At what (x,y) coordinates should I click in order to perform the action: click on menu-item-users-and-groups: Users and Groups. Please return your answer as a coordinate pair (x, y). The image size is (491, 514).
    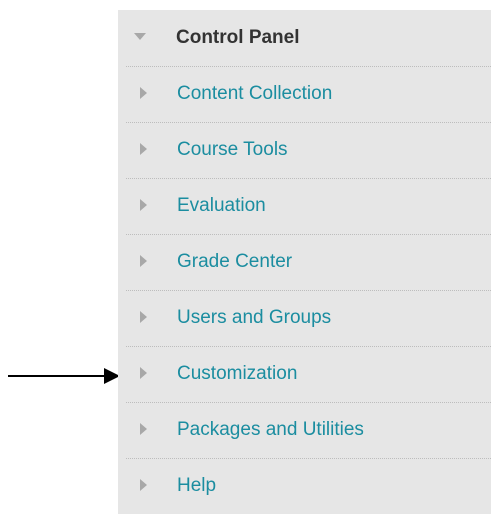
    Looking at the image, I should click on (304, 318).